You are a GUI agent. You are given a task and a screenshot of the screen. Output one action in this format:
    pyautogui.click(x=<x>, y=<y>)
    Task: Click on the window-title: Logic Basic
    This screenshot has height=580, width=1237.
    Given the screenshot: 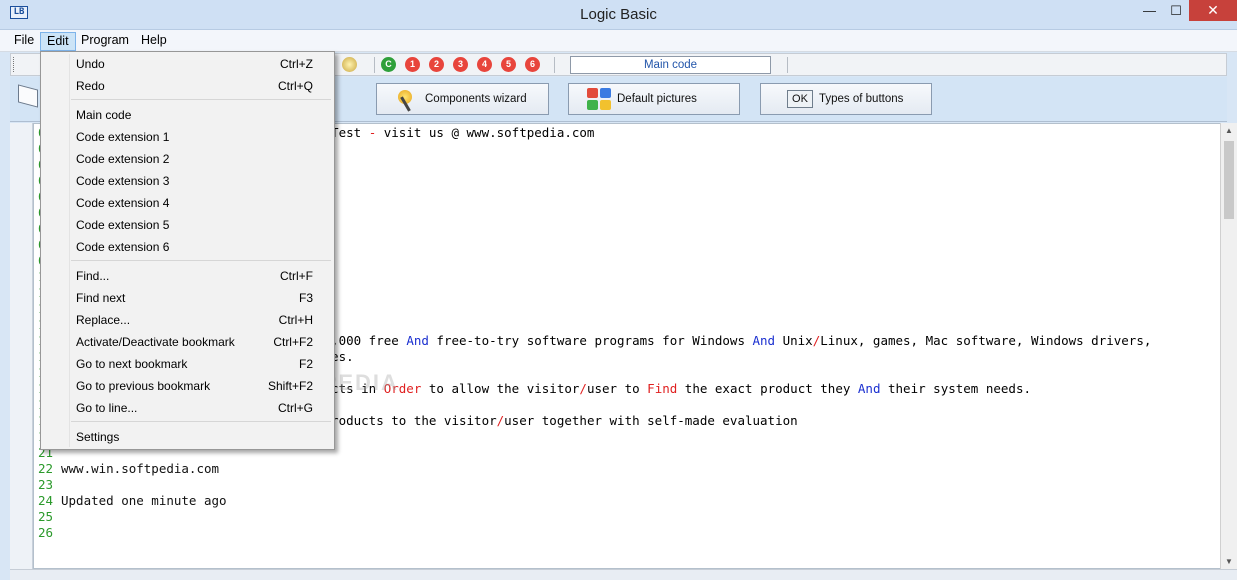 What is the action you would take?
    pyautogui.click(x=618, y=14)
    